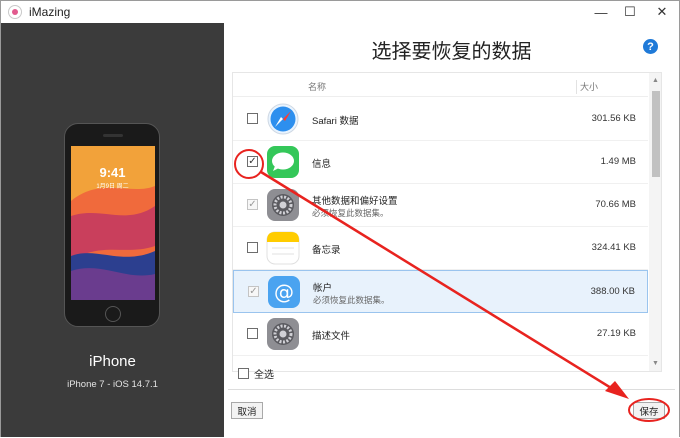 This screenshot has height=438, width=680. I want to click on list-item: 备忘录 324.41 KB, so click(440, 248).